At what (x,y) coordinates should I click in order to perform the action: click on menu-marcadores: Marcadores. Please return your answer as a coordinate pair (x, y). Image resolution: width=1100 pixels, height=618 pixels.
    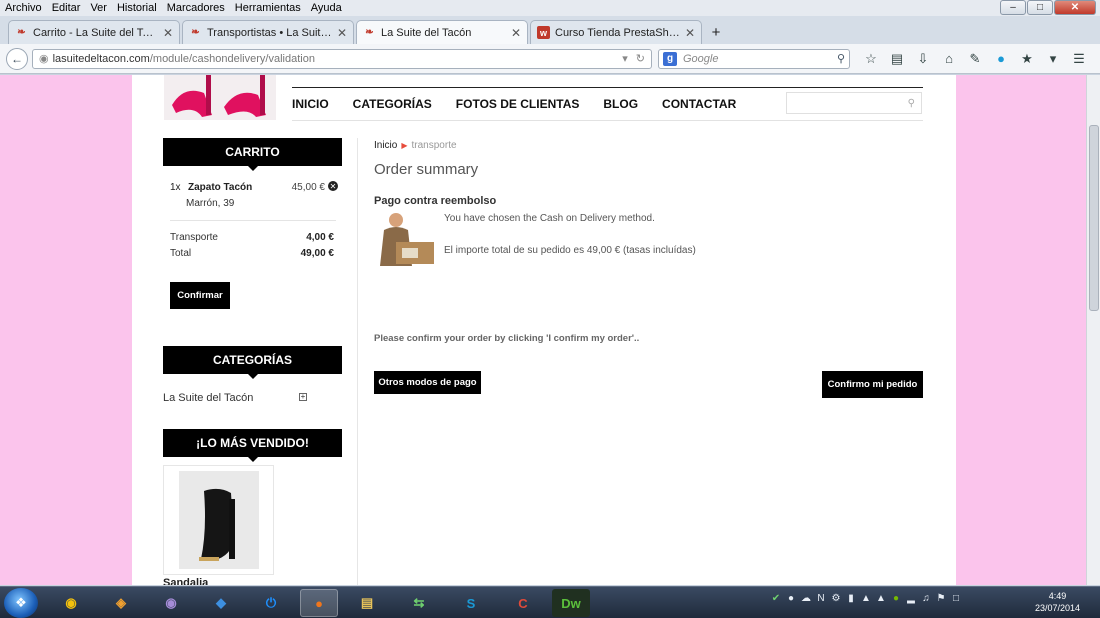
    Looking at the image, I should click on (196, 8).